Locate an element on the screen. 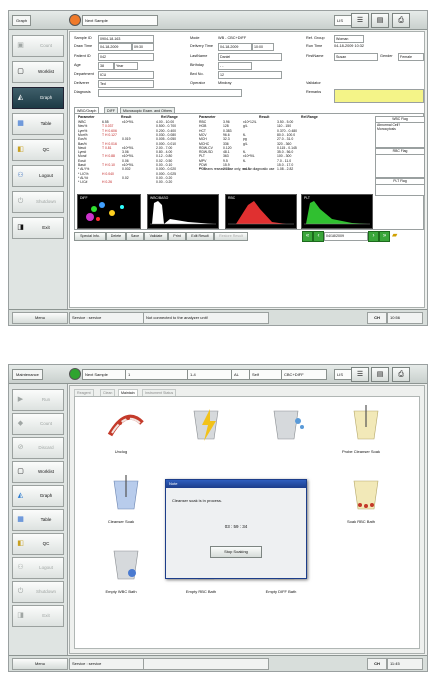 This screenshot has height=680, width=438. wbc-baso-histogram: WBC/BASO is located at coordinates (183, 211).